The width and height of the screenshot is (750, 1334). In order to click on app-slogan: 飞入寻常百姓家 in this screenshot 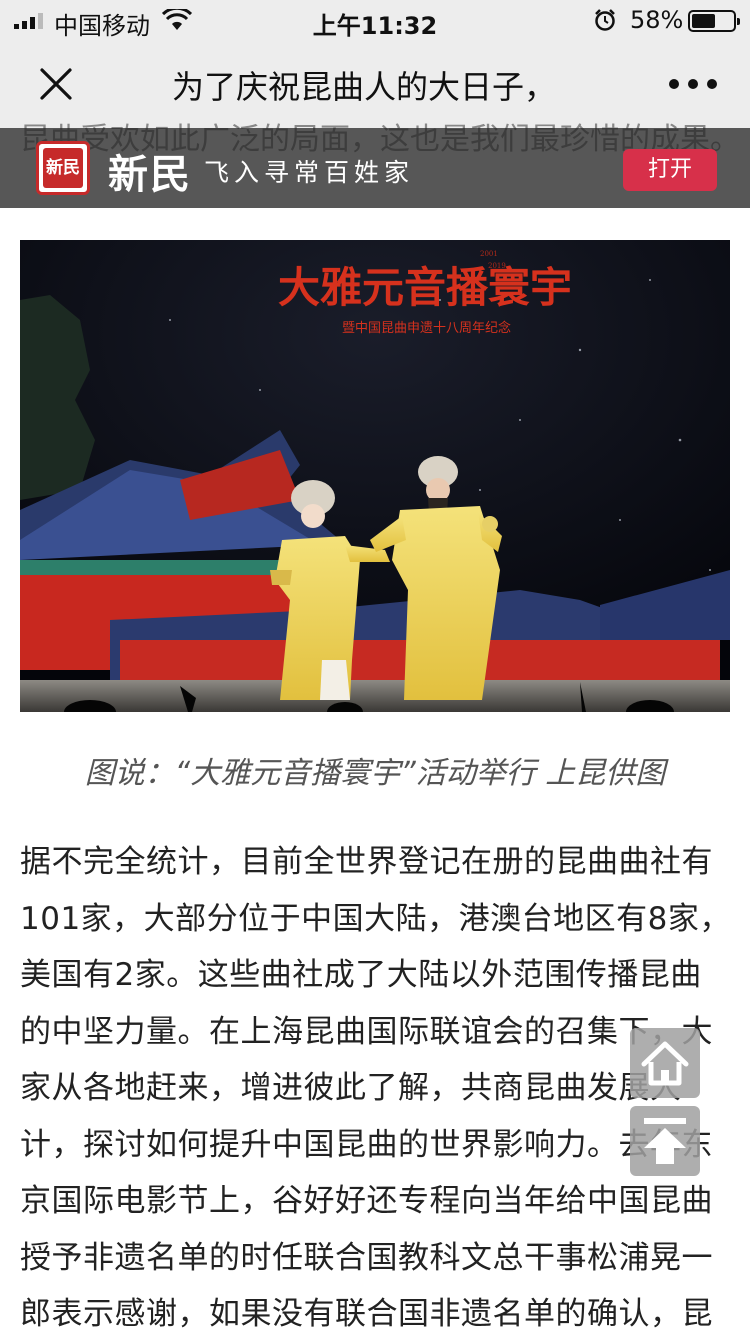, I will do `click(309, 172)`.